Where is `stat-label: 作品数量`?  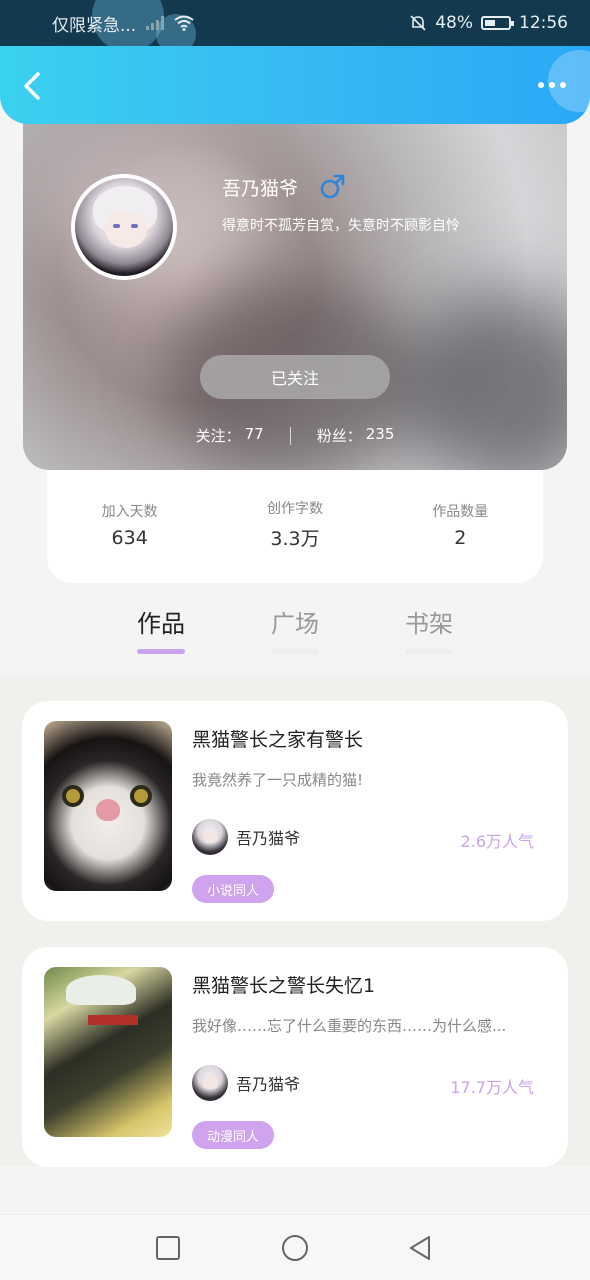 stat-label: 作品数量 is located at coordinates (460, 511).